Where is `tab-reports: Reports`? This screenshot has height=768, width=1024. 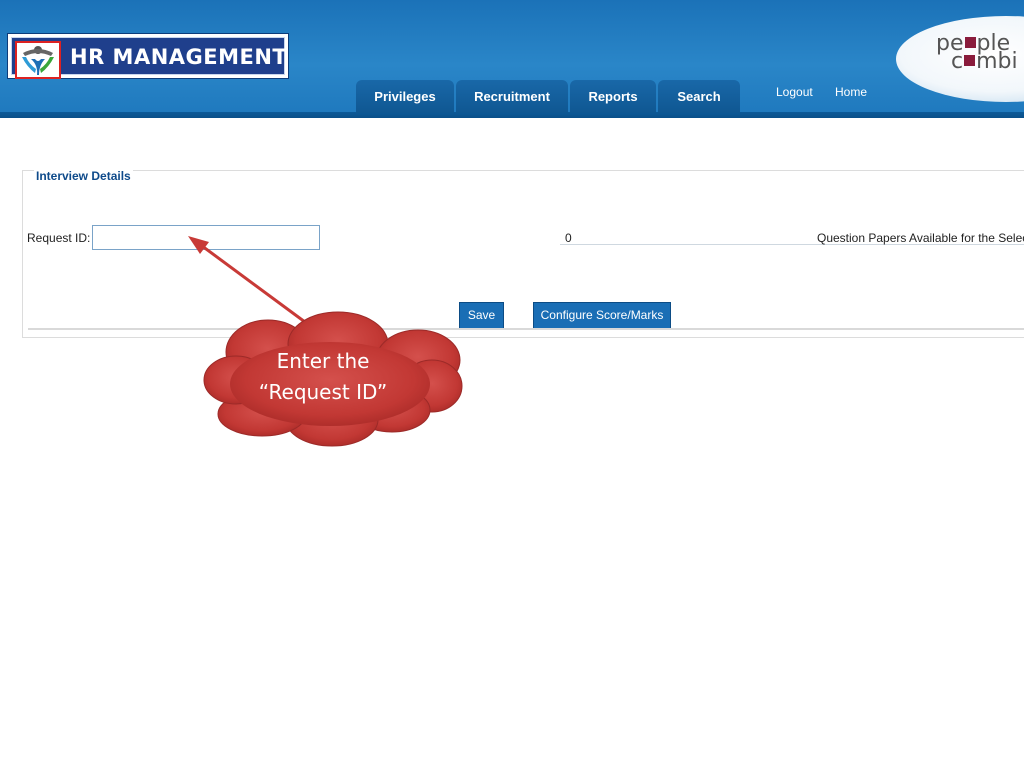
tab-reports: Reports is located at coordinates (613, 96).